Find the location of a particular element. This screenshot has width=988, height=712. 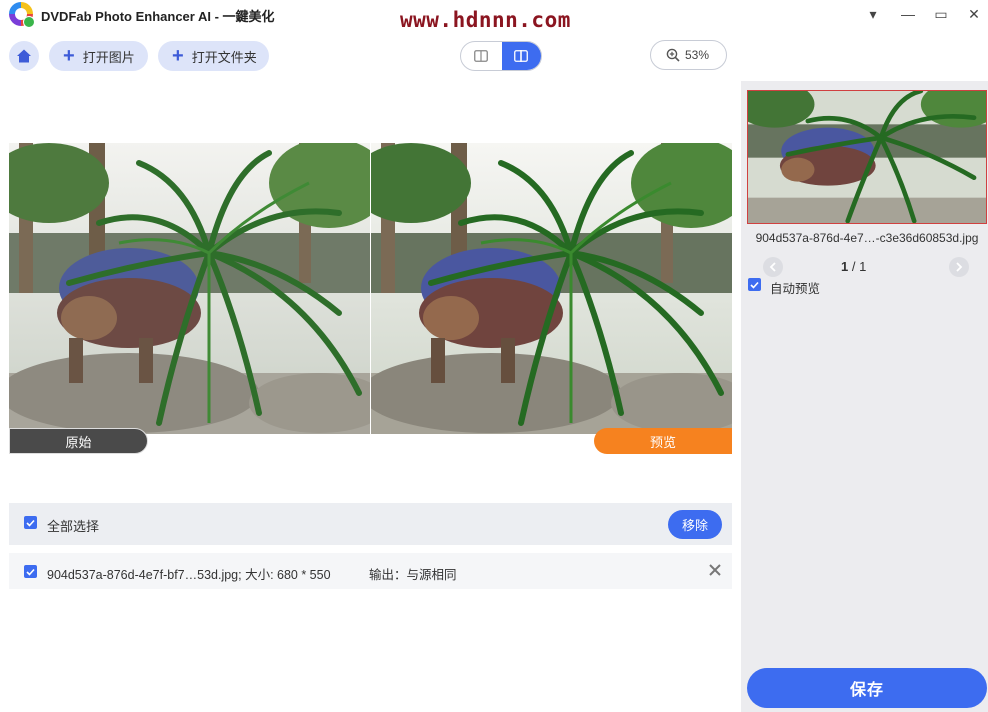

maximize-button: ▭ is located at coordinates (941, 14).